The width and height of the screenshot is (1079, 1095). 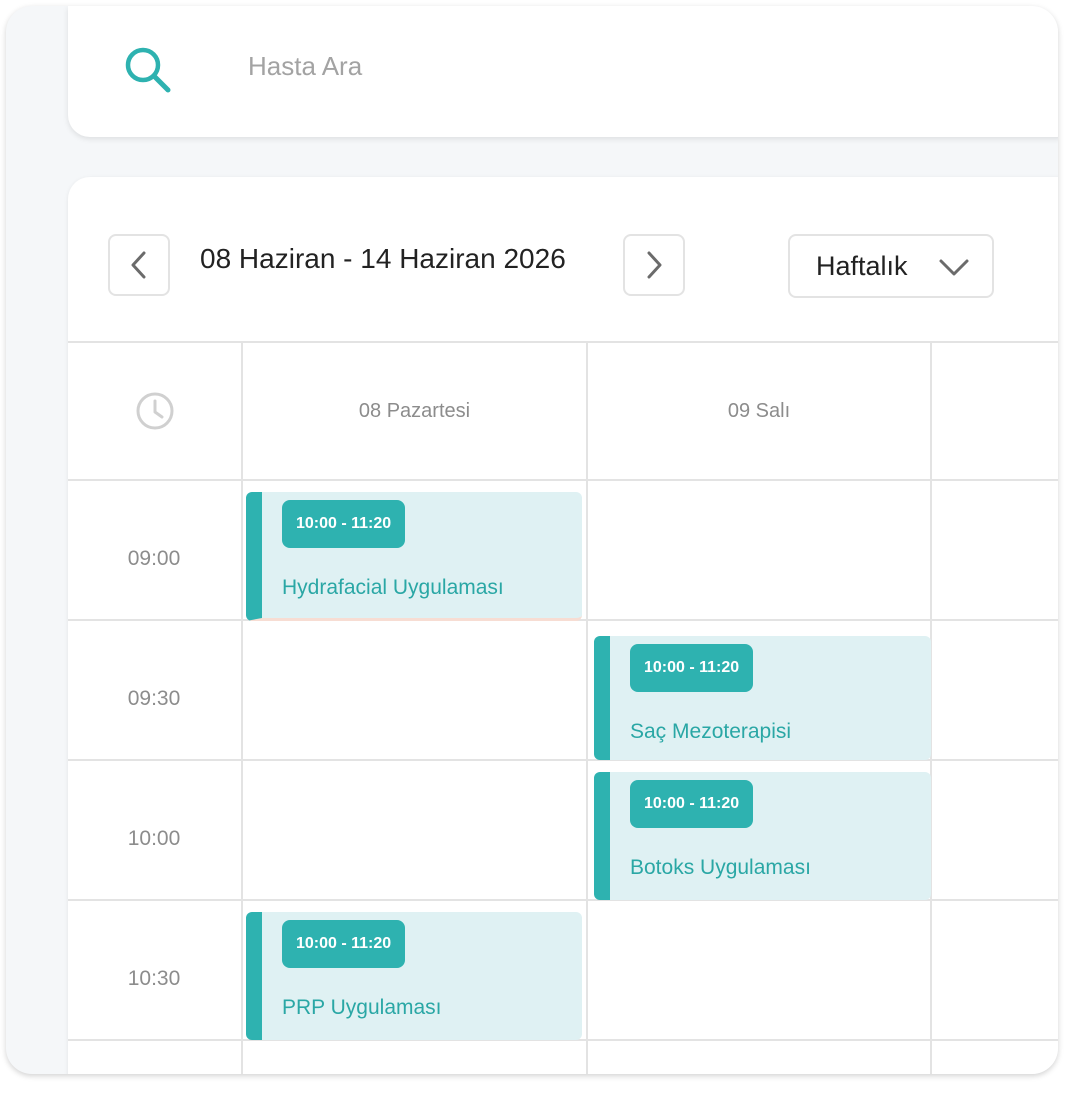 I want to click on chevron-right-icon, so click(x=654, y=265).